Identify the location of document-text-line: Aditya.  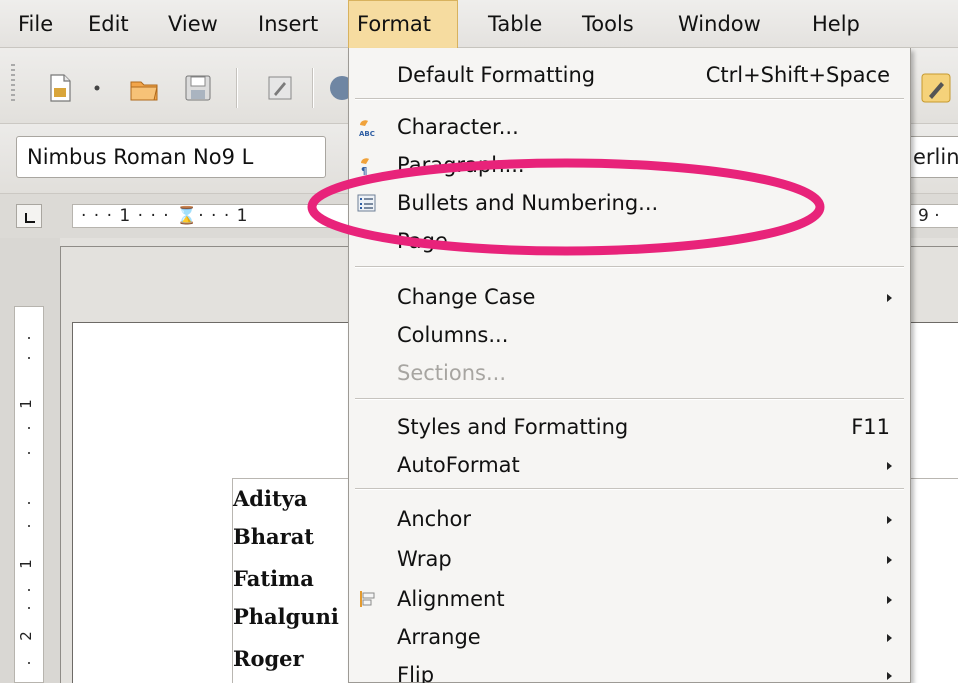
(270, 499).